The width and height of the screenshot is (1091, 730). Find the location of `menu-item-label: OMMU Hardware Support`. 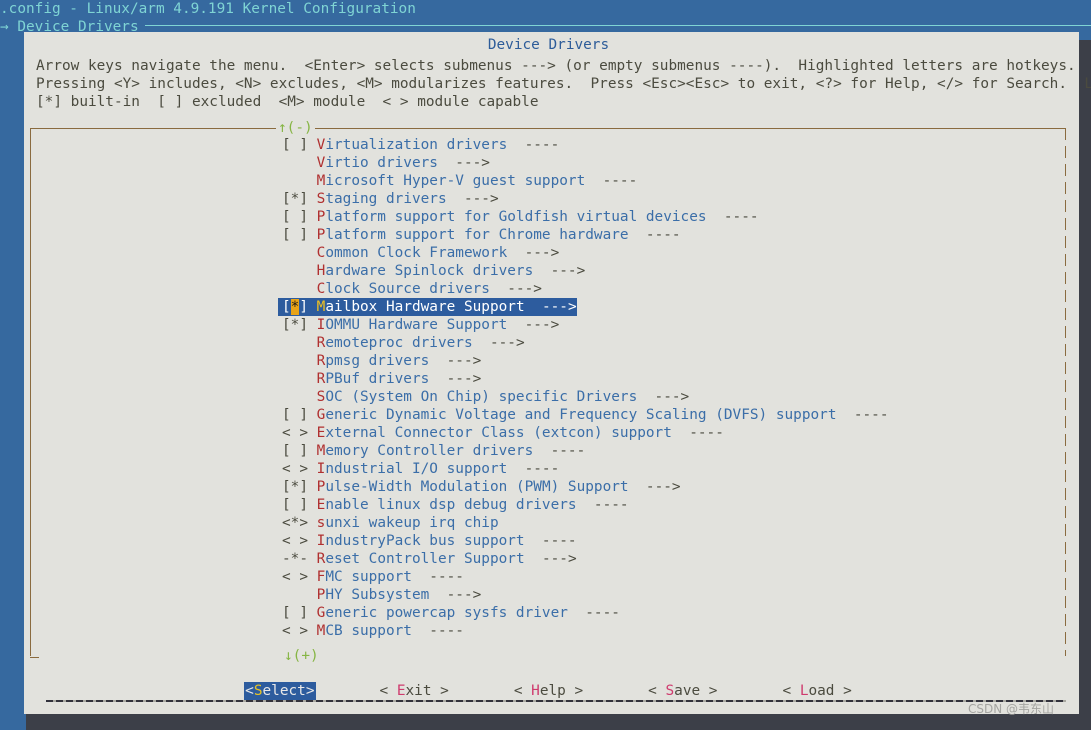

menu-item-label: OMMU Hardware Support is located at coordinates (416, 325).